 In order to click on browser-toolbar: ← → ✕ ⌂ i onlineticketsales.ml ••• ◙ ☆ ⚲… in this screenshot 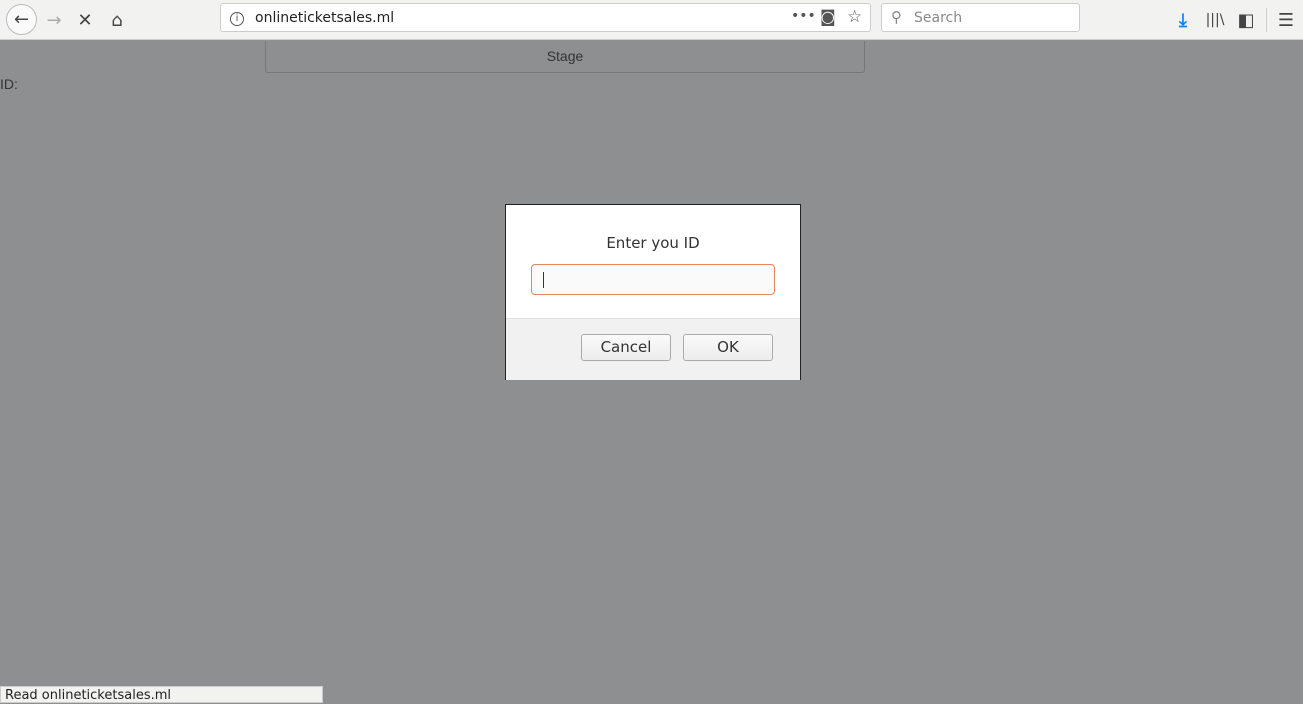, I will do `click(651, 20)`.